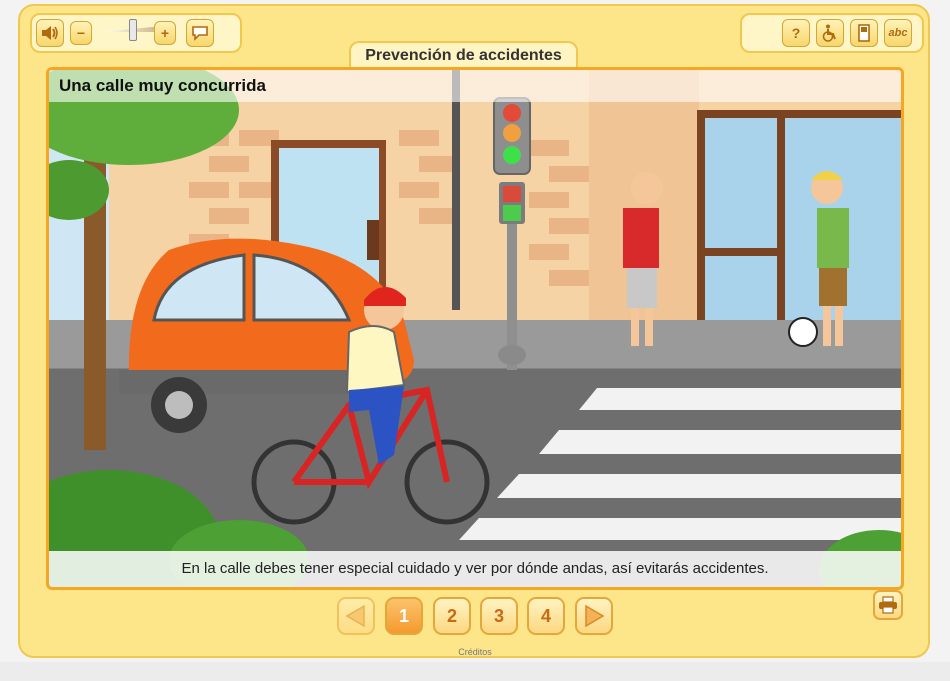 The image size is (950, 681). I want to click on volume-slider-thumb, so click(133, 30).